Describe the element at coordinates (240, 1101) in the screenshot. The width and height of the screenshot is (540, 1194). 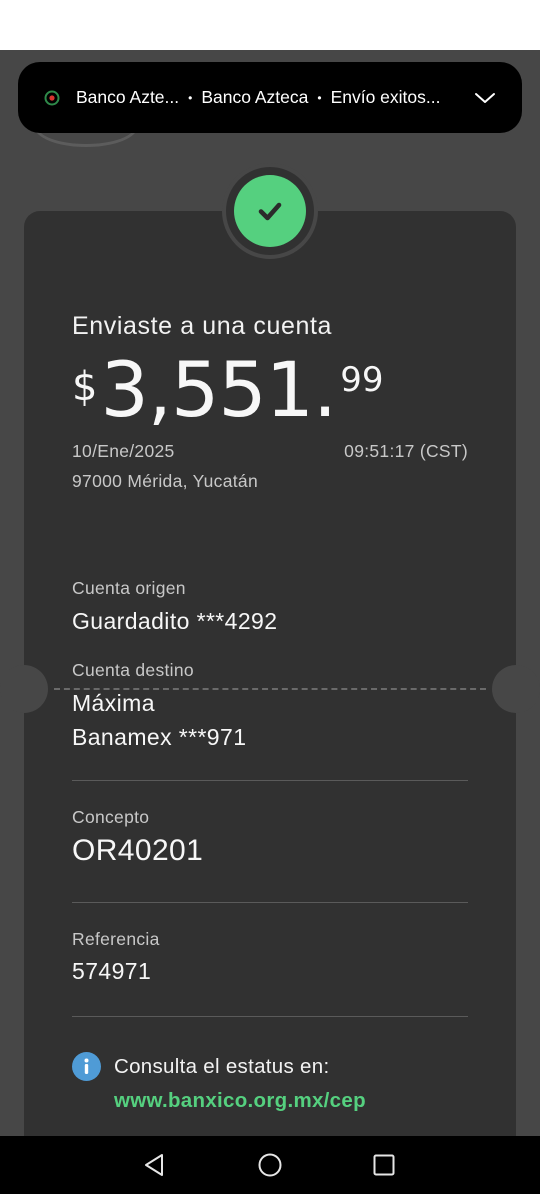
I see `banxico-cep-link: www.banxico.org.mx/cep` at that location.